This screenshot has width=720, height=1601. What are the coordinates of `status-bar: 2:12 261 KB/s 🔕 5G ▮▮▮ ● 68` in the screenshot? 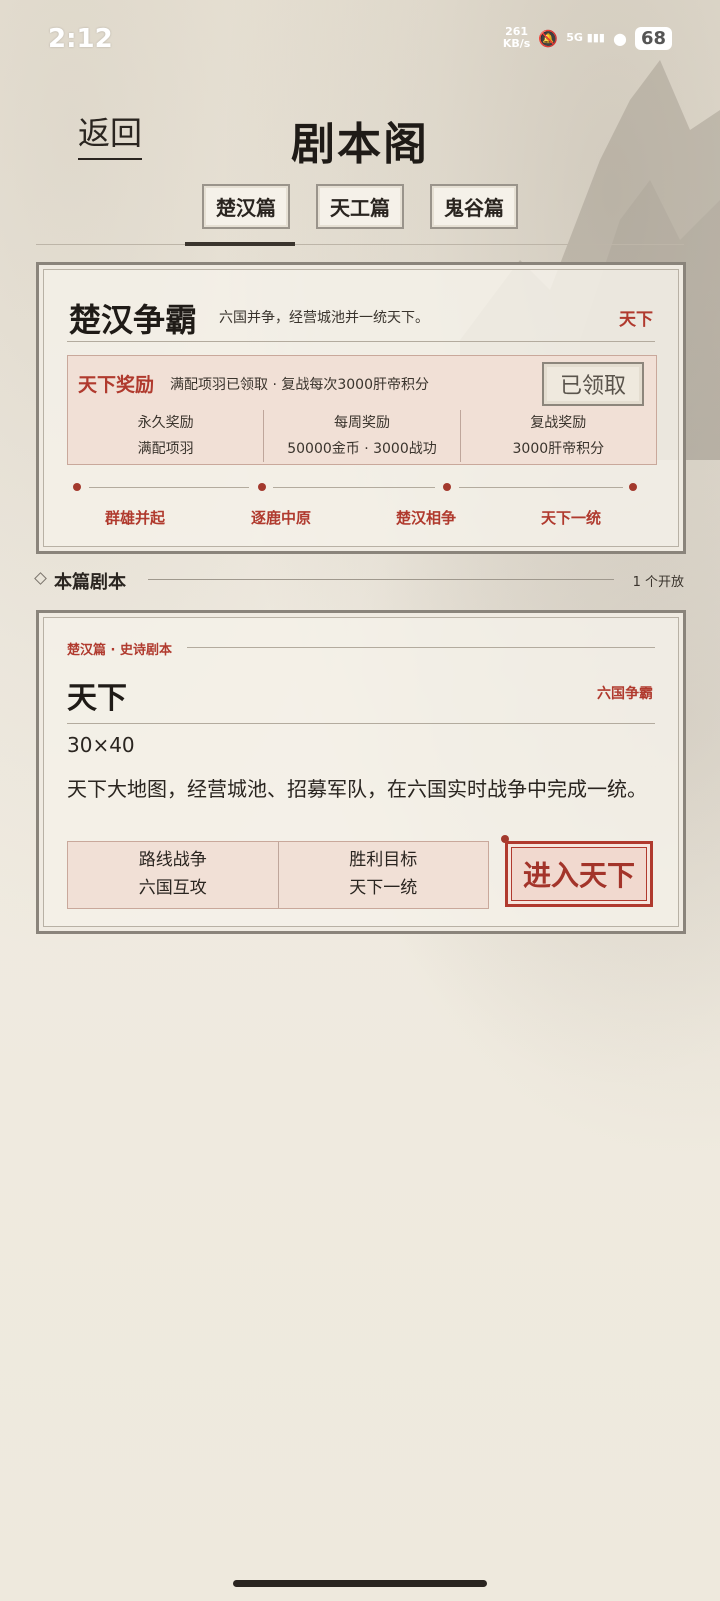 It's located at (360, 40).